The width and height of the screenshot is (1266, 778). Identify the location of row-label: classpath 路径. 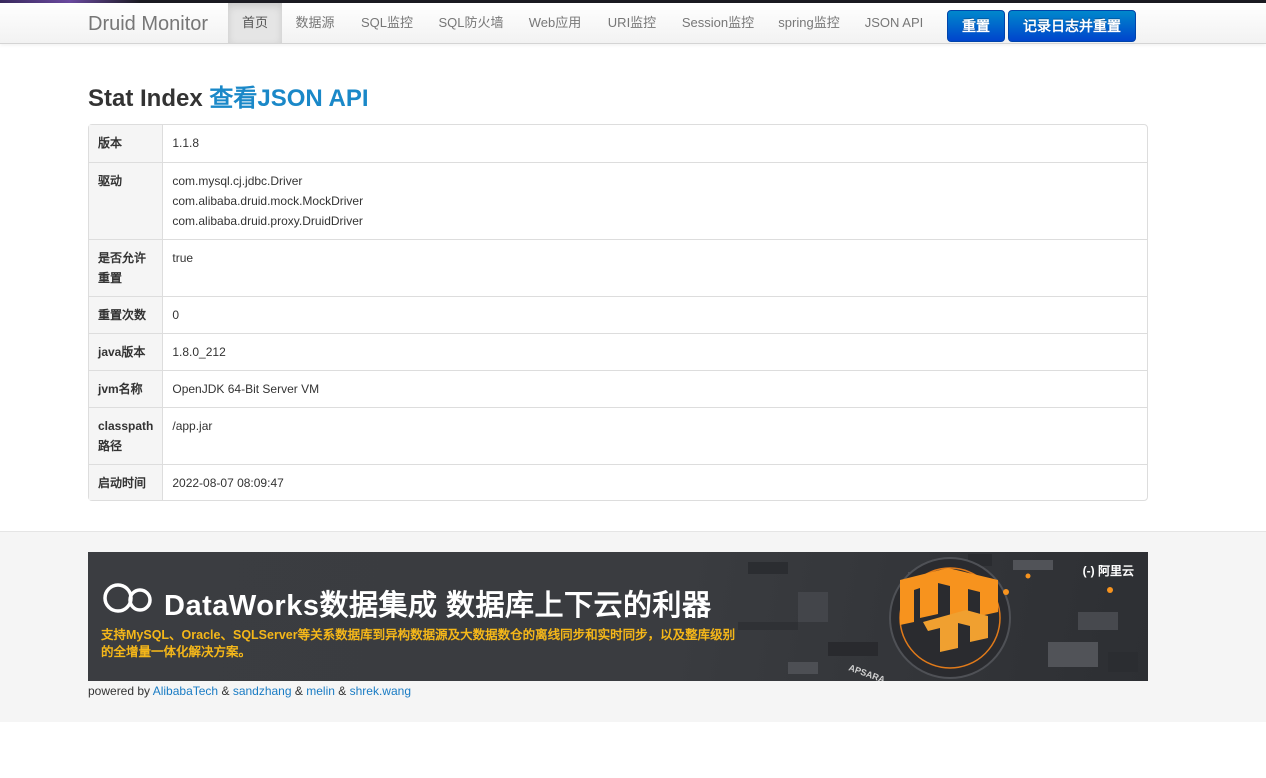
(126, 435).